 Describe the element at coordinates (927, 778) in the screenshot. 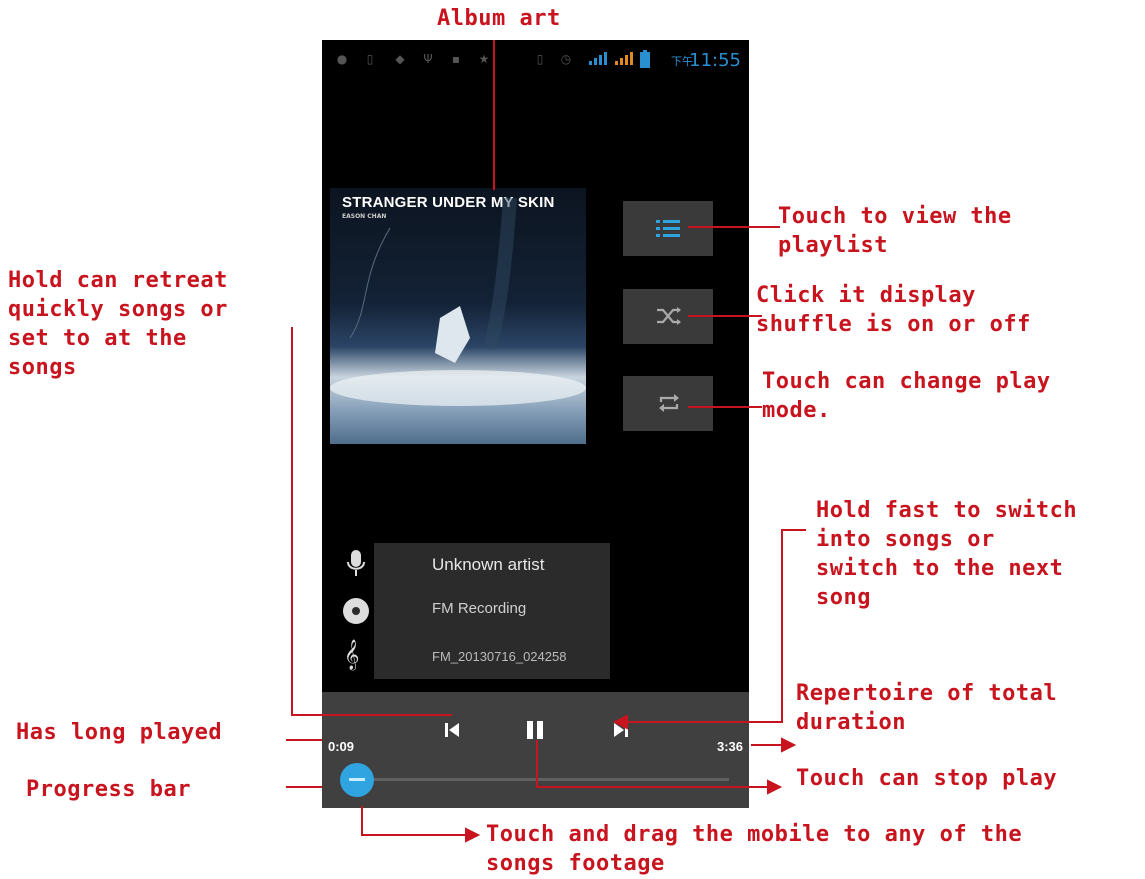

I see `annotation-stop-play: Touch can stop play` at that location.